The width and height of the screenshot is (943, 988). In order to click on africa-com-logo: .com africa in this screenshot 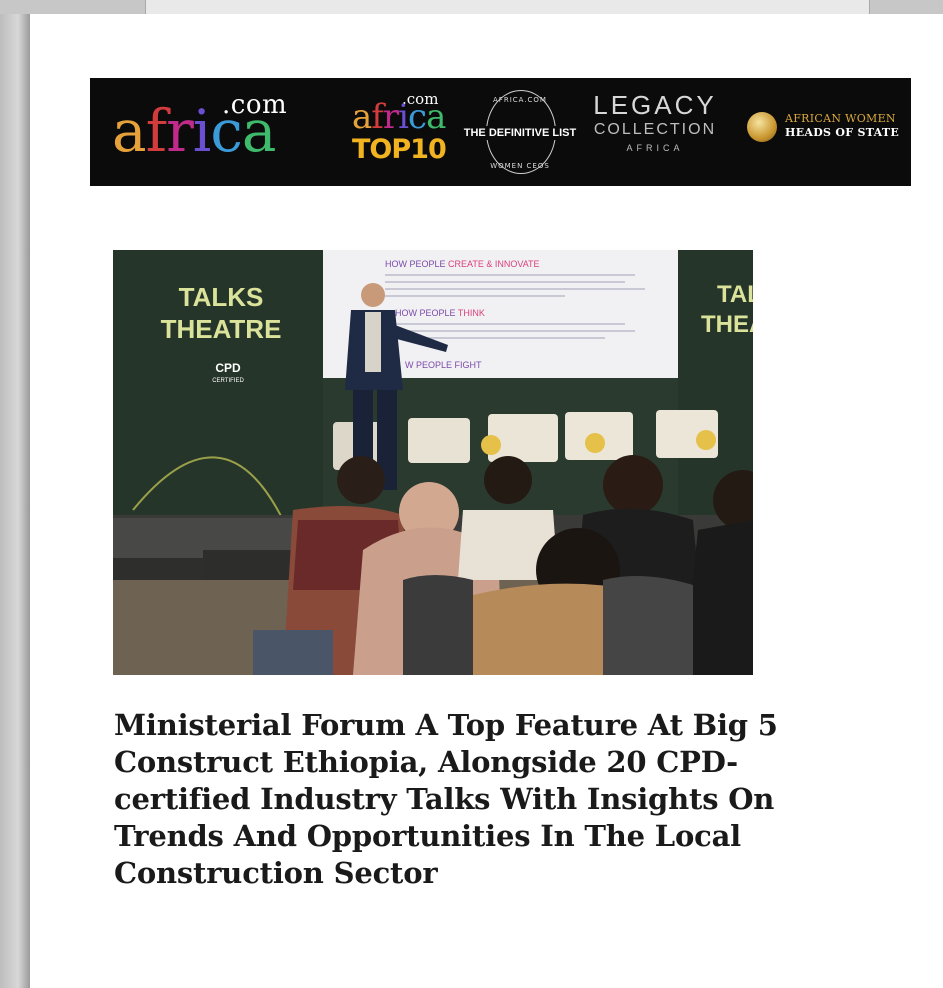, I will do `click(207, 133)`.